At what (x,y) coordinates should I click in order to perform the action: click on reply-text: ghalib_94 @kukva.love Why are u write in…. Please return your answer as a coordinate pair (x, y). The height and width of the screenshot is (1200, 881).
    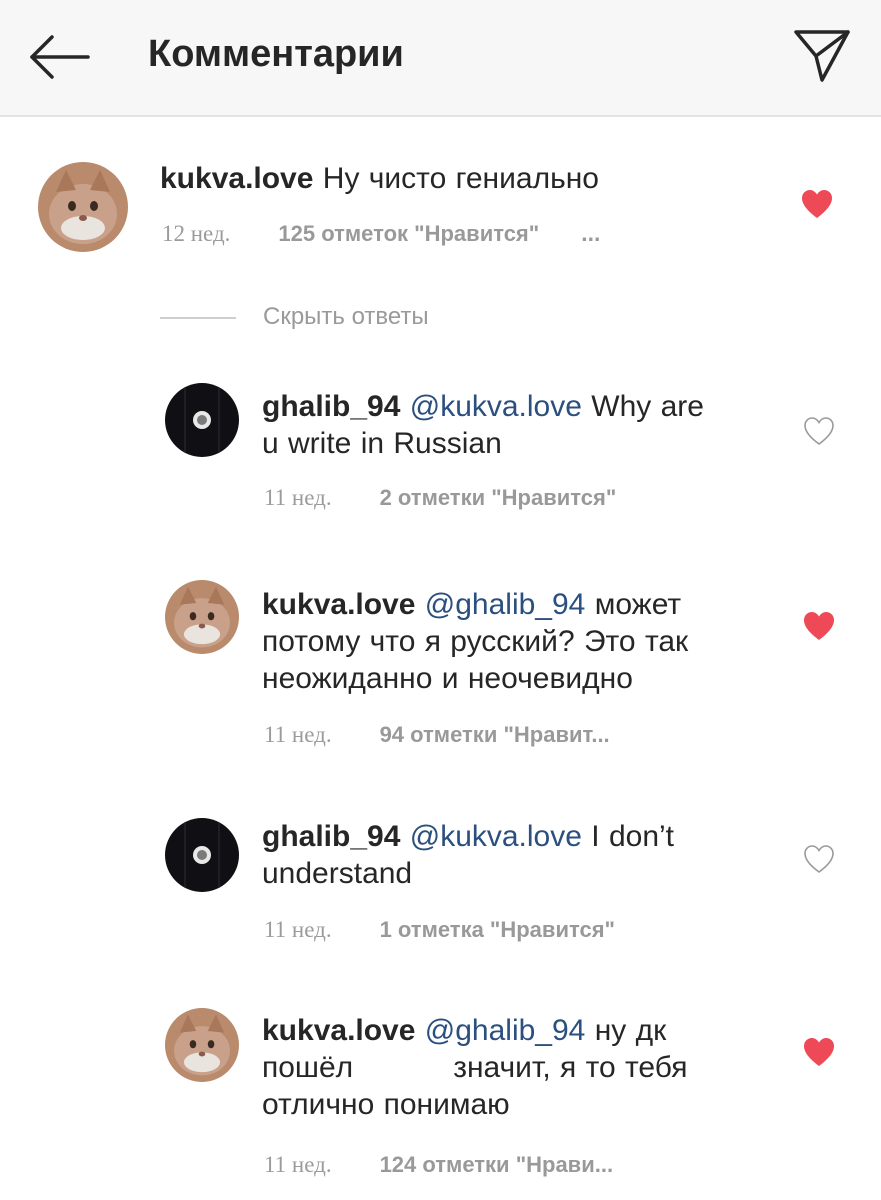
    Looking at the image, I should click on (483, 425).